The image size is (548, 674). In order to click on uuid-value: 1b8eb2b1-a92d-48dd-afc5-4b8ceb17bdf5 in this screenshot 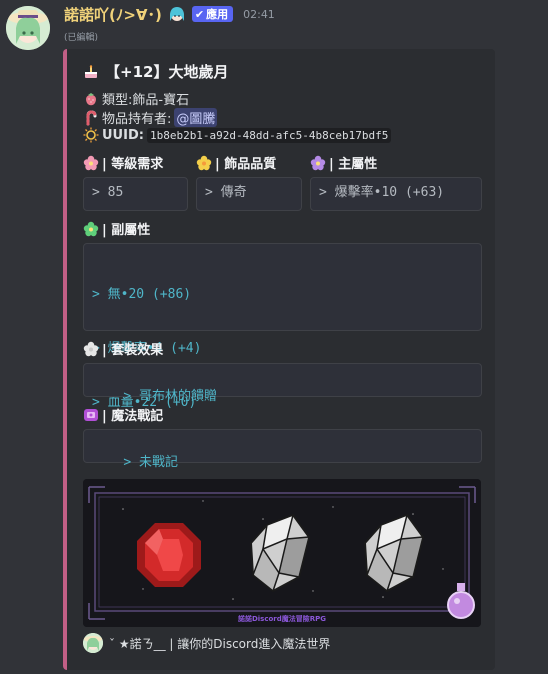, I will do `click(269, 135)`.